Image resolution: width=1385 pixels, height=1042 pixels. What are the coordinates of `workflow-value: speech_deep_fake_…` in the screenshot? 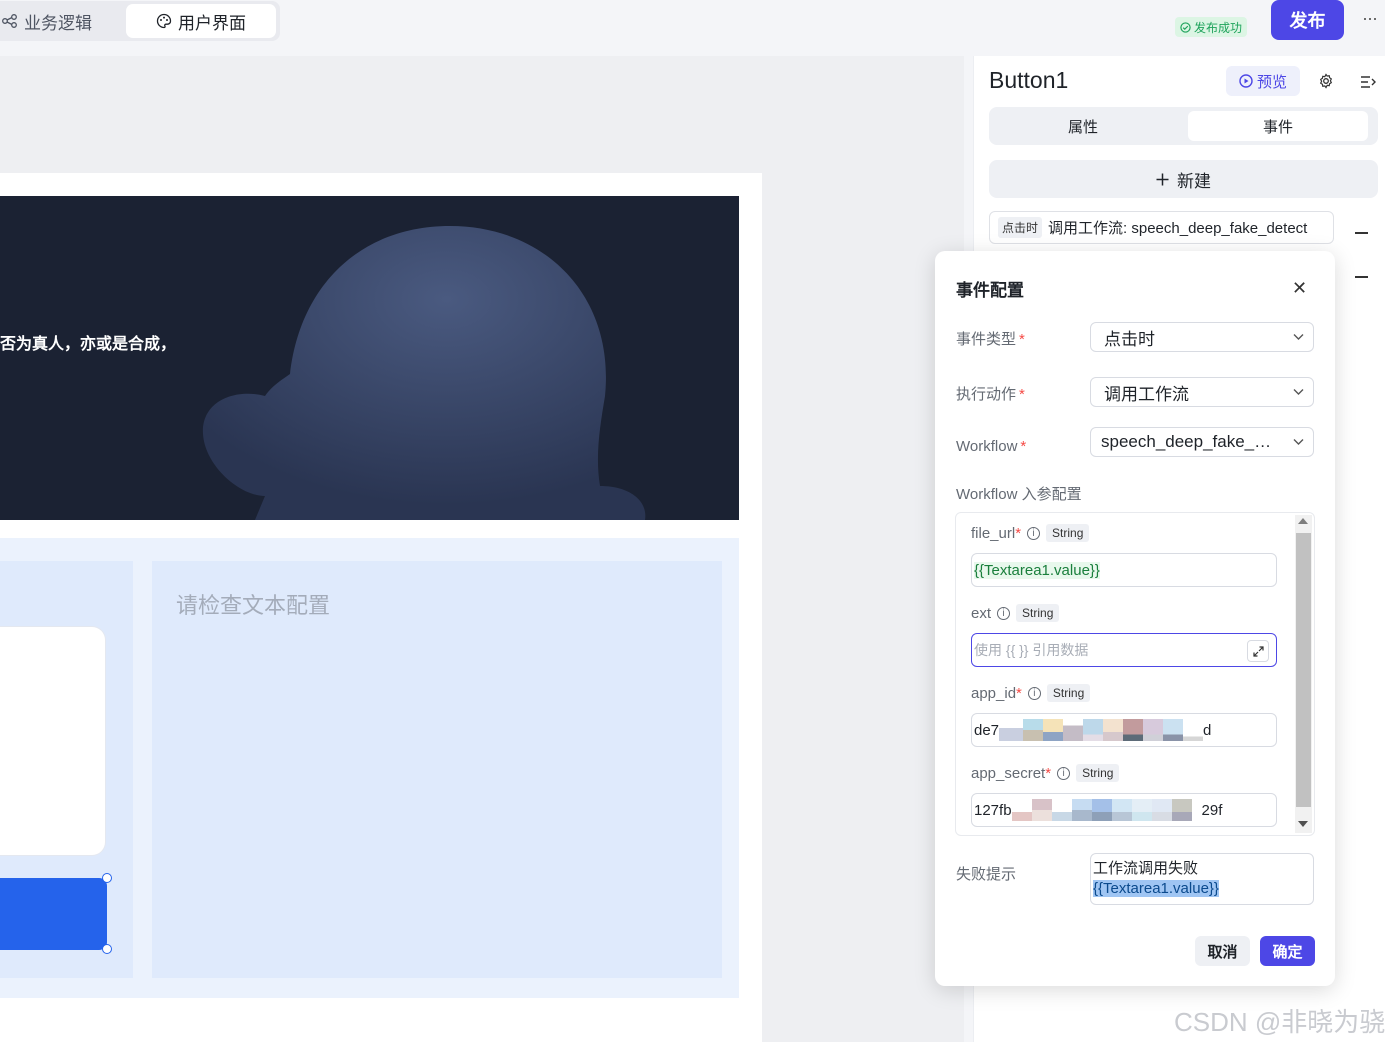 It's located at (1186, 441).